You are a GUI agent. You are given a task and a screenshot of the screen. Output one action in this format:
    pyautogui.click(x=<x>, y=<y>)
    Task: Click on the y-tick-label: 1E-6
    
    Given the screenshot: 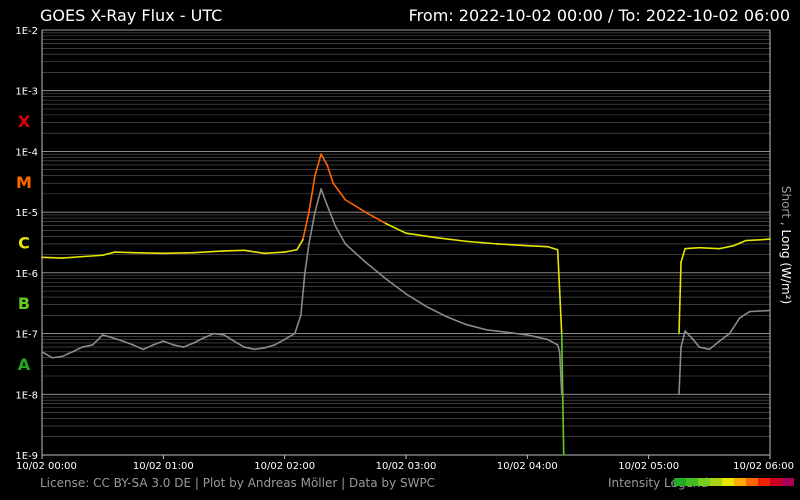 What is the action you would take?
    pyautogui.click(x=26, y=274)
    